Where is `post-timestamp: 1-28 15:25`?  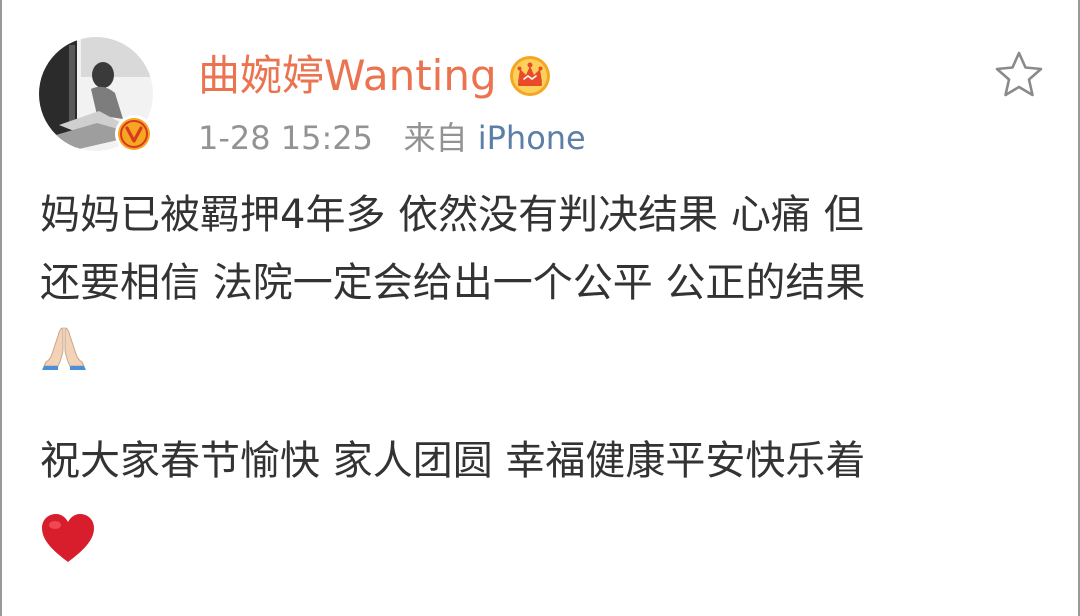 post-timestamp: 1-28 15:25 is located at coordinates (286, 138).